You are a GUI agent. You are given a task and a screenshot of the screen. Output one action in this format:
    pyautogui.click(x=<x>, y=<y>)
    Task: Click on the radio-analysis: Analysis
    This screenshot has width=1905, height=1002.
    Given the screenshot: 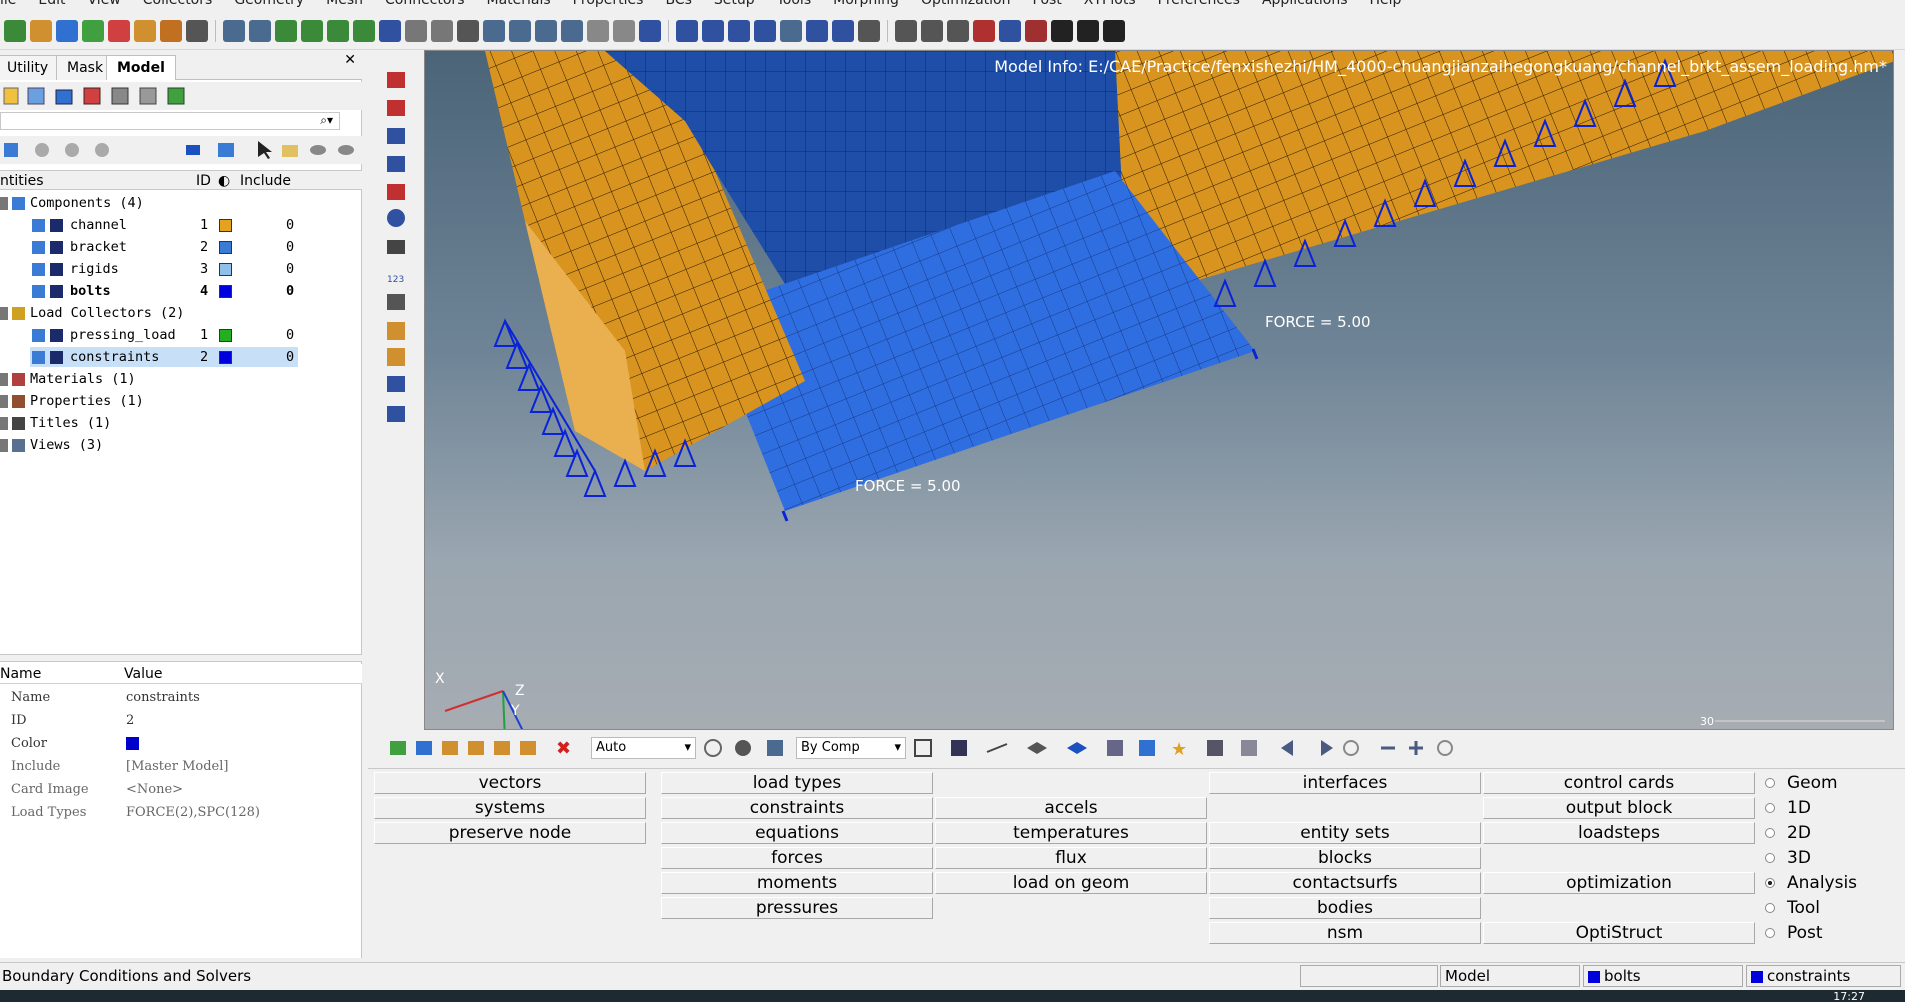 What is the action you would take?
    pyautogui.click(x=1811, y=883)
    